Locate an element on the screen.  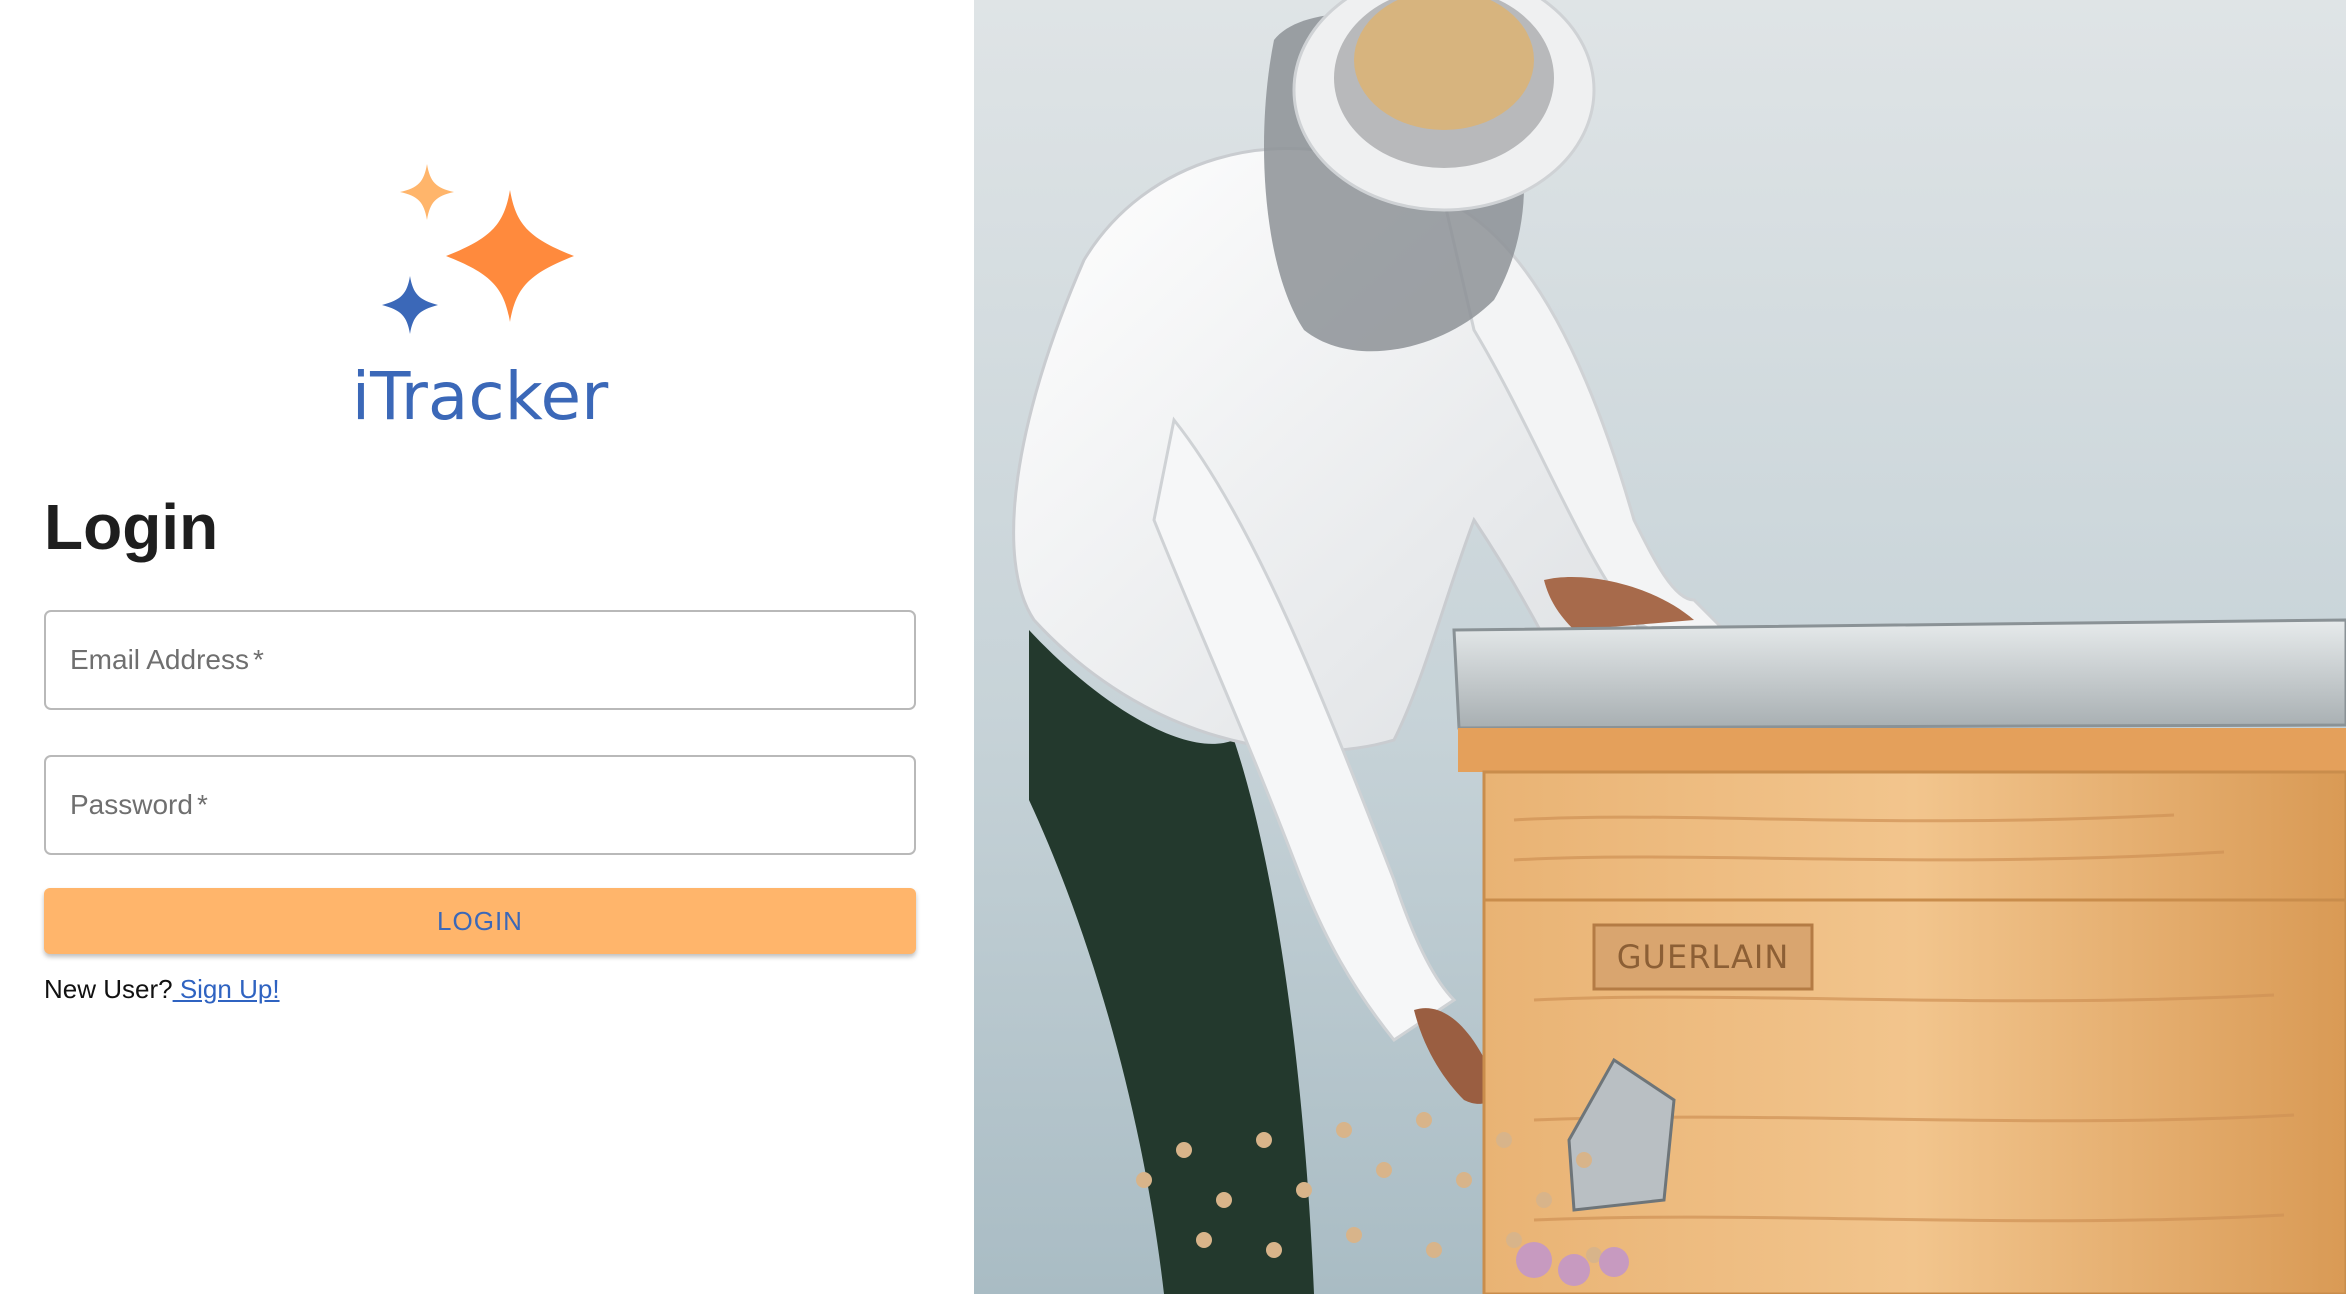
signup-prompt: New User? Sign Up! is located at coordinates (162, 989).